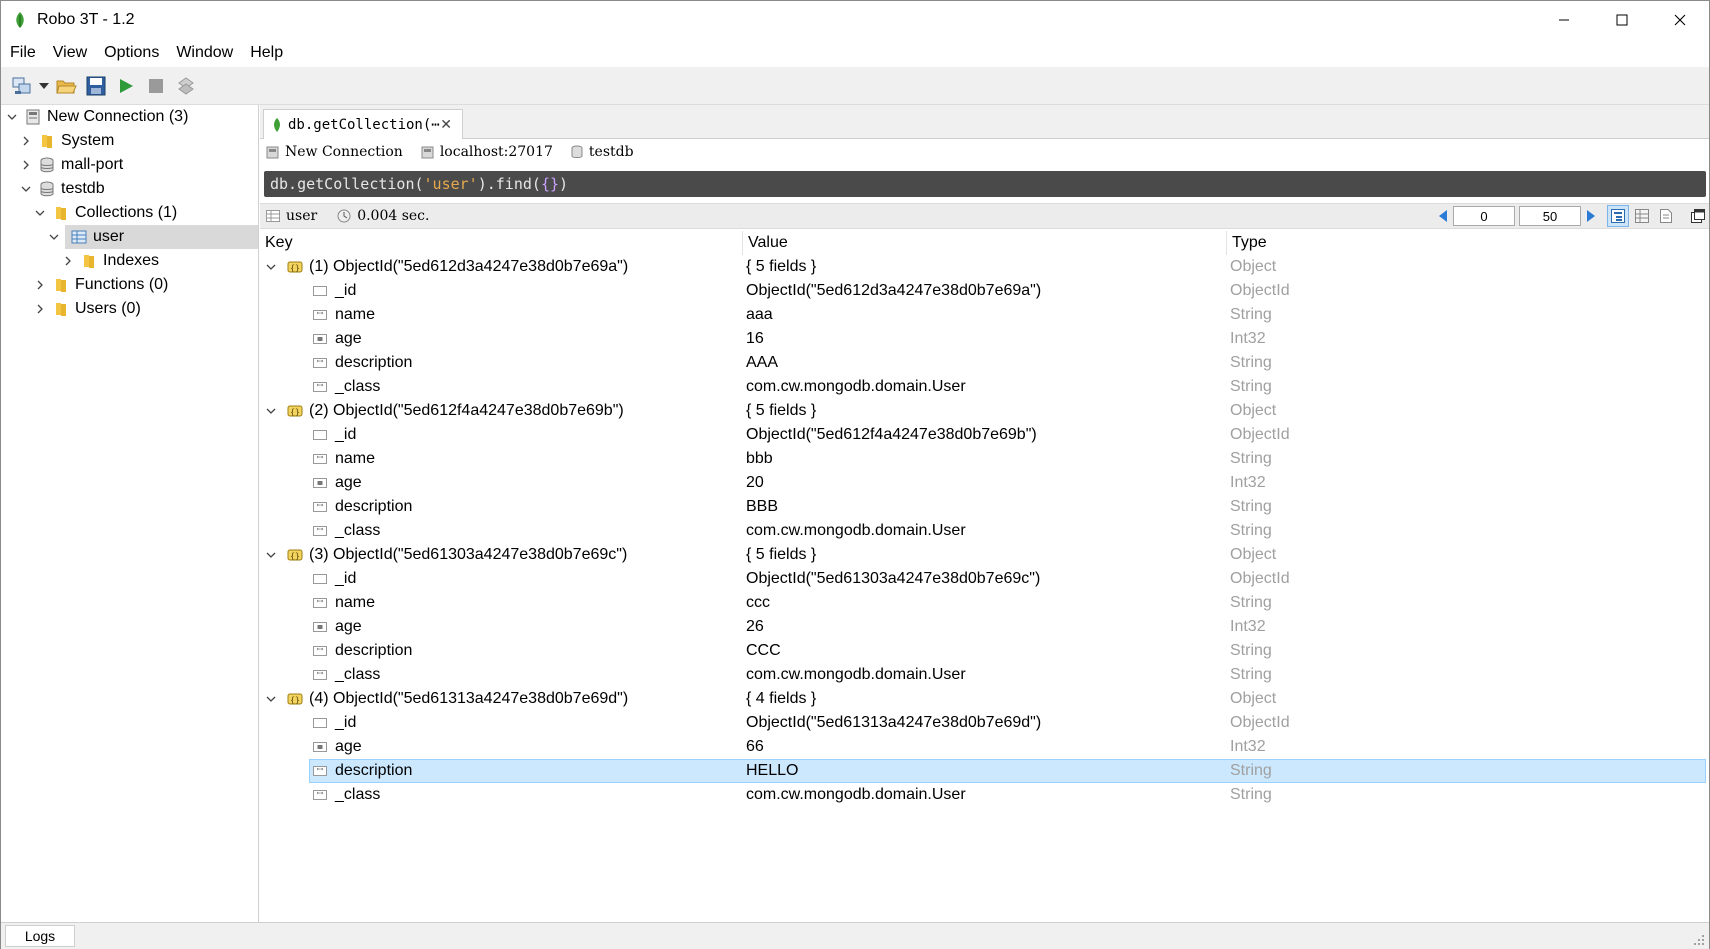  Describe the element at coordinates (984, 627) in the screenshot. I see `field-row: age 26 Int32` at that location.